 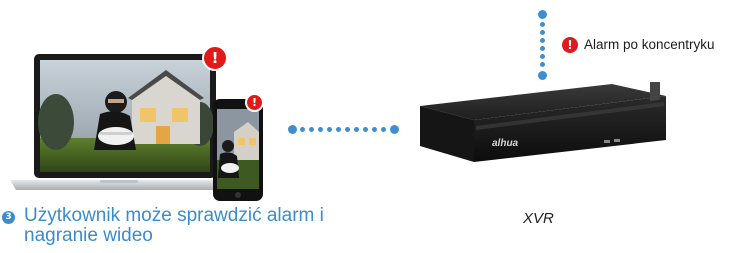 What do you see at coordinates (543, 122) in the screenshot?
I see `dvr-recorder-icon: alhua` at bounding box center [543, 122].